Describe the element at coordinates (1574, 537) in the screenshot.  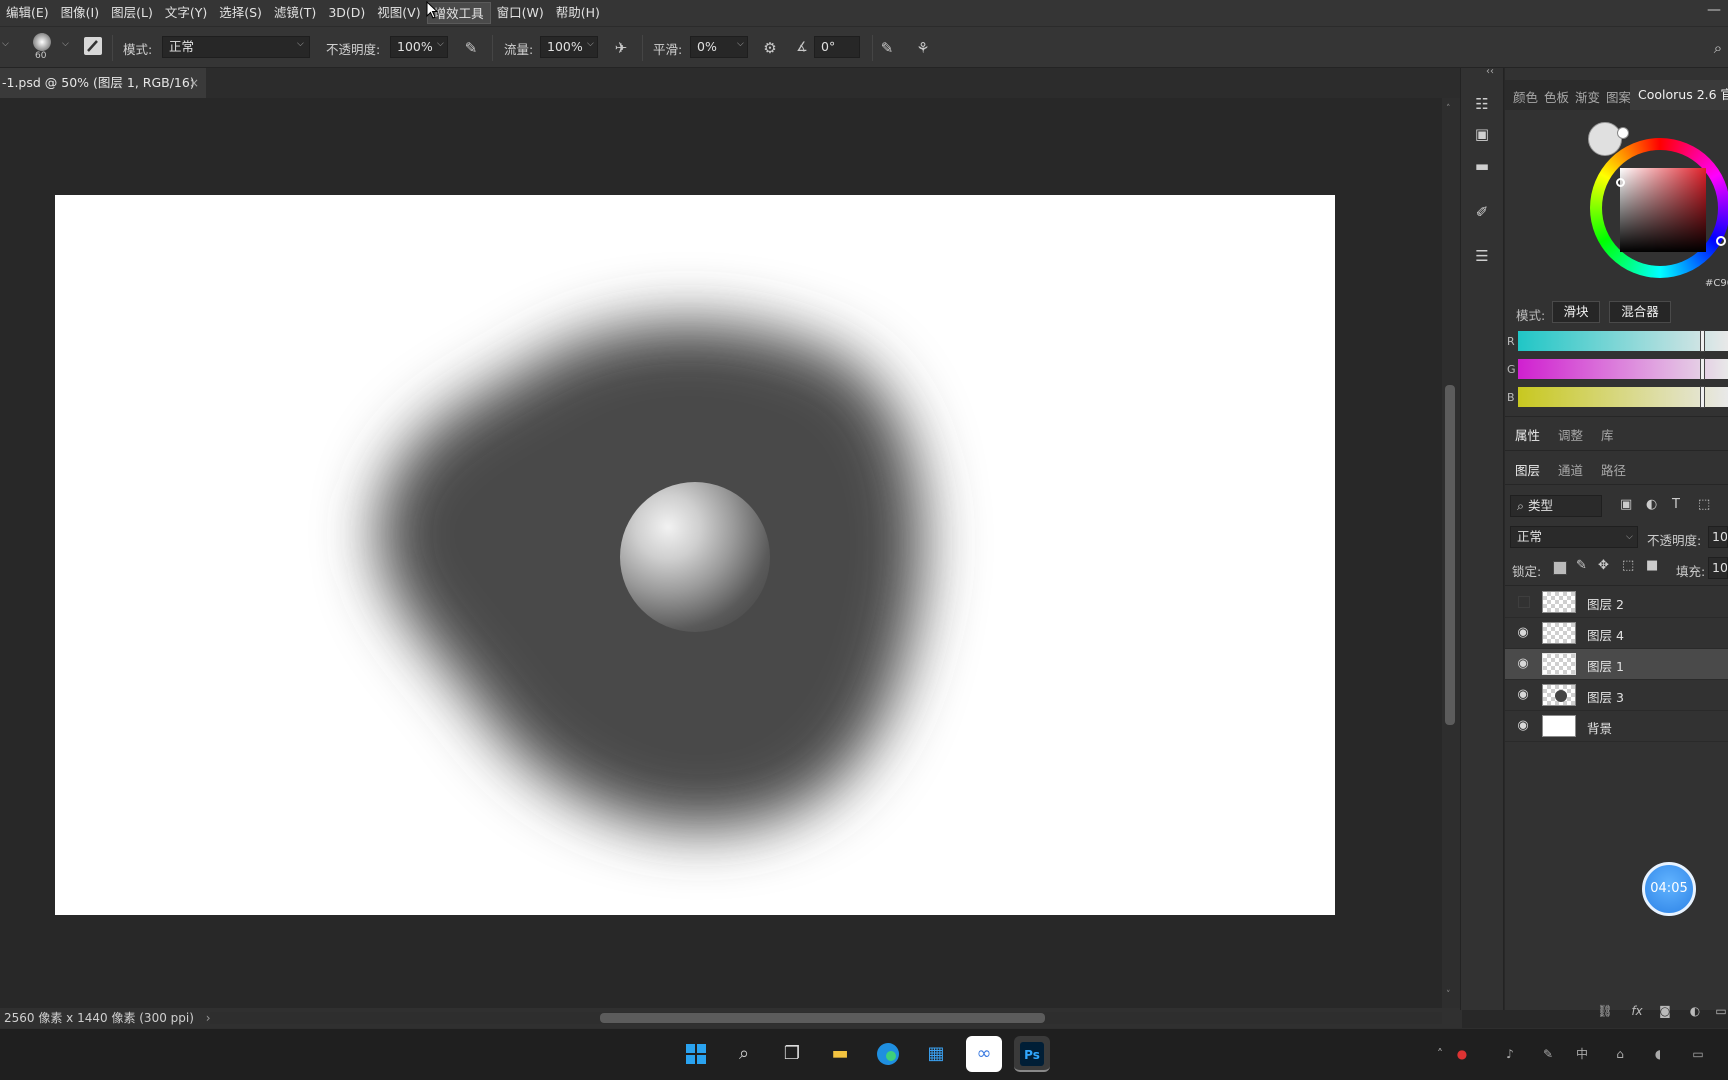
I see `blend-mode-select: 正常` at that location.